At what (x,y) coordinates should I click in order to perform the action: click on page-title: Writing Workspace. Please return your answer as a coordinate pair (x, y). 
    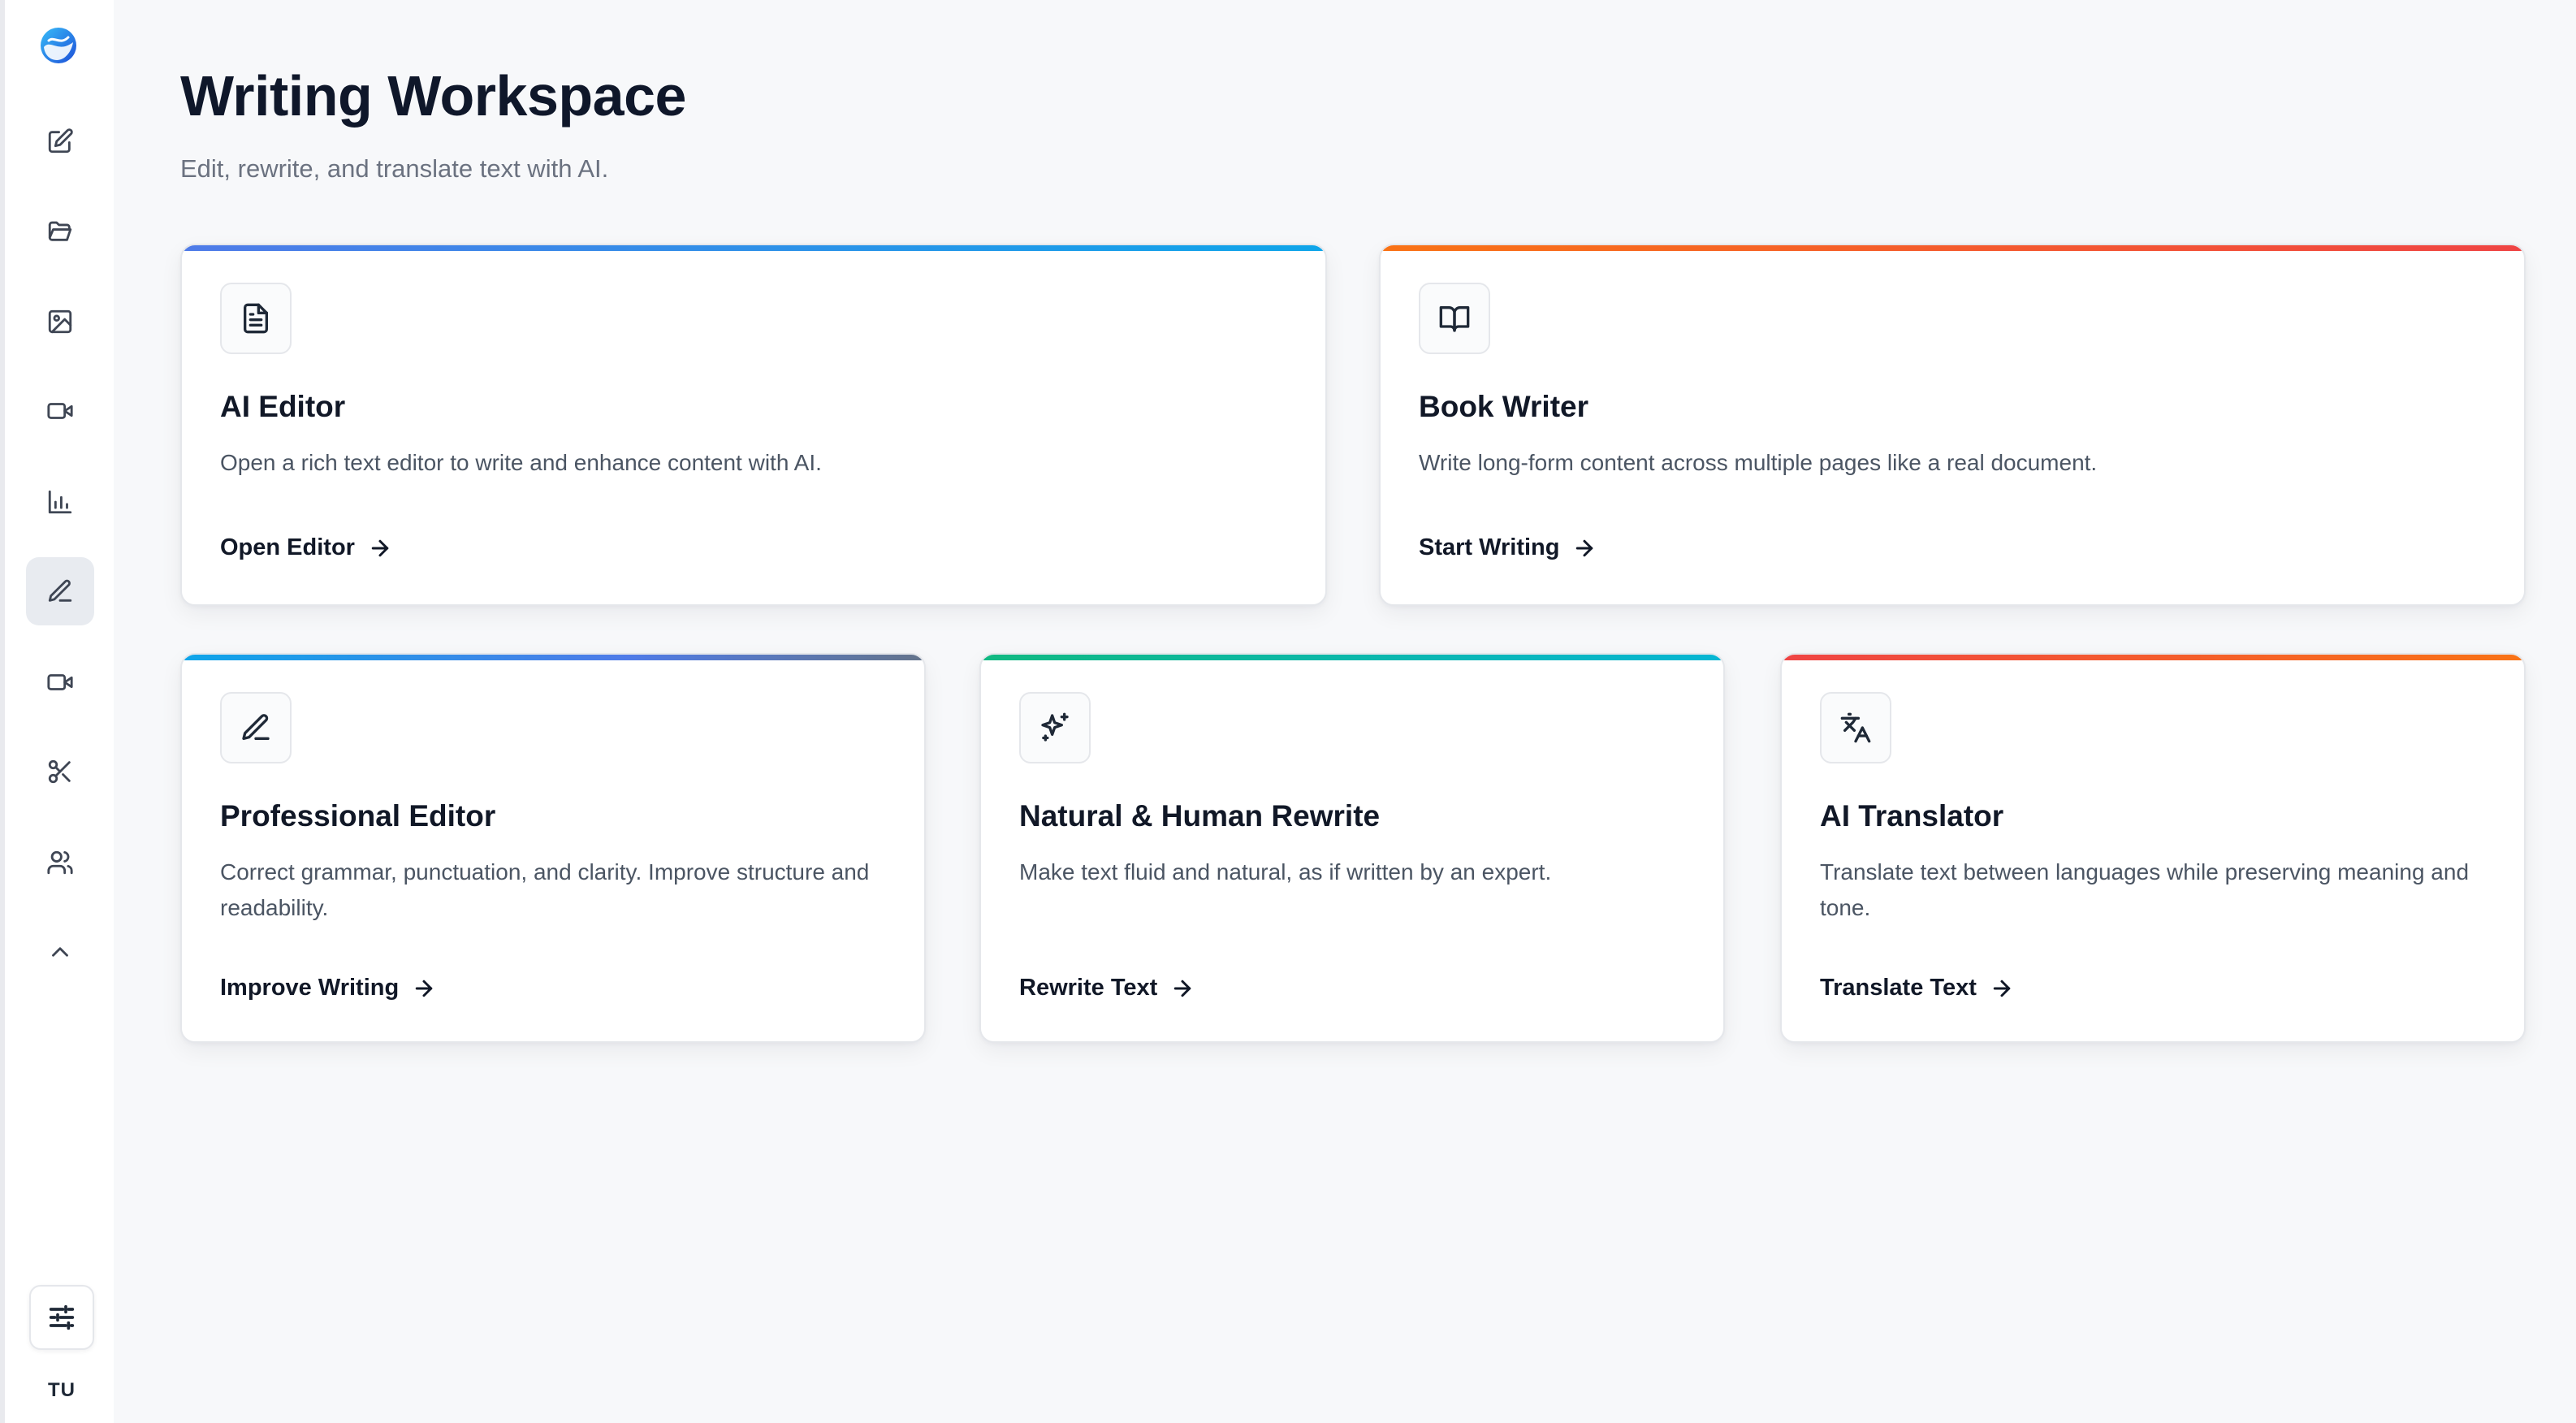
    Looking at the image, I should click on (433, 96).